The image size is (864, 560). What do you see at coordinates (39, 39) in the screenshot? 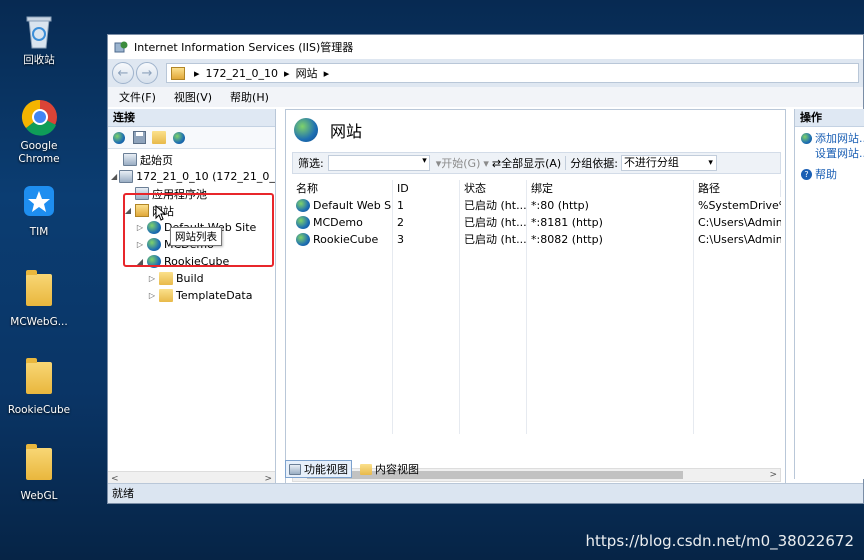
I see `desktop-icon-recycle-bin: 回收站` at bounding box center [39, 39].